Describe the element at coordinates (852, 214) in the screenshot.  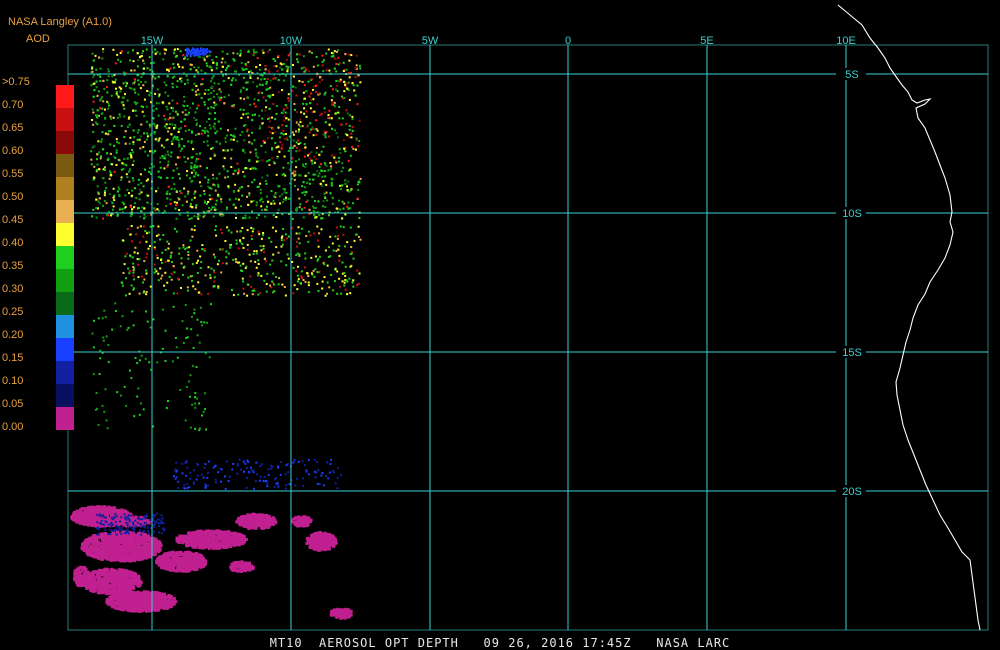
I see `latitude-label: 10S` at that location.